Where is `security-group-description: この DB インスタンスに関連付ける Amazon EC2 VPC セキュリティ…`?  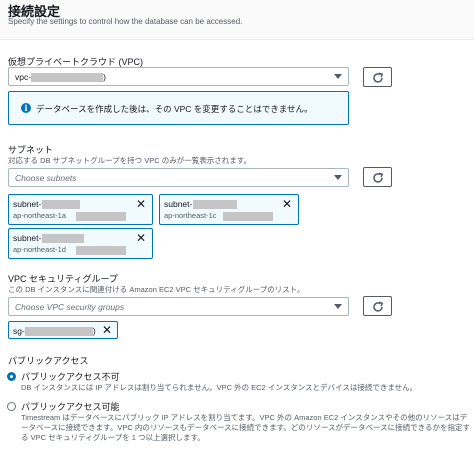 security-group-description: この DB インスタンスに関連付ける Amazon EC2 VPC セキュリティ… is located at coordinates (156, 289).